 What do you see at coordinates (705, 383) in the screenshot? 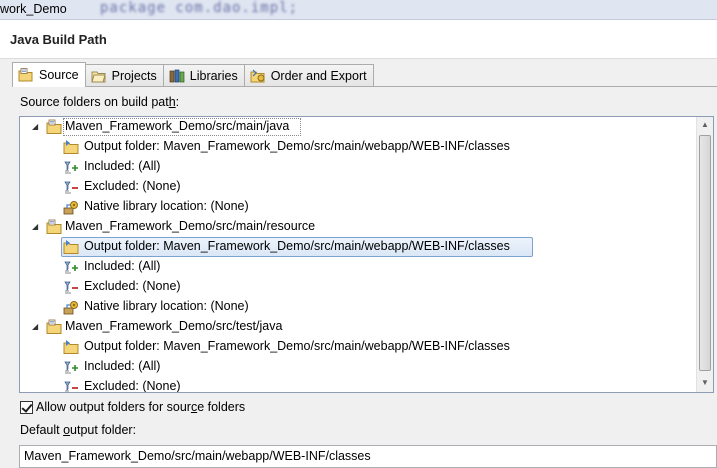
I see `scroll-down-arrow-icon: ▼` at bounding box center [705, 383].